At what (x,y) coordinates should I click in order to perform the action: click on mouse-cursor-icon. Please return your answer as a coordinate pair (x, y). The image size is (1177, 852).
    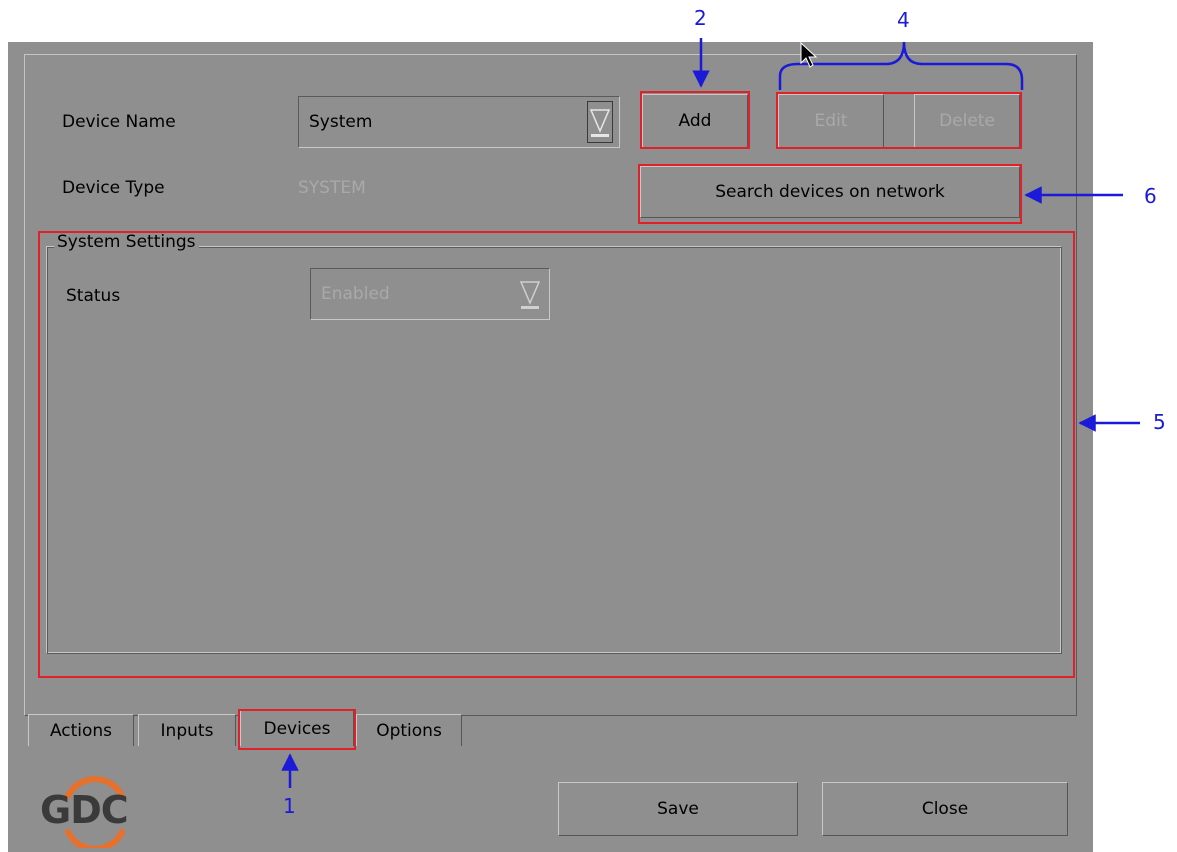
    Looking at the image, I should click on (809, 55).